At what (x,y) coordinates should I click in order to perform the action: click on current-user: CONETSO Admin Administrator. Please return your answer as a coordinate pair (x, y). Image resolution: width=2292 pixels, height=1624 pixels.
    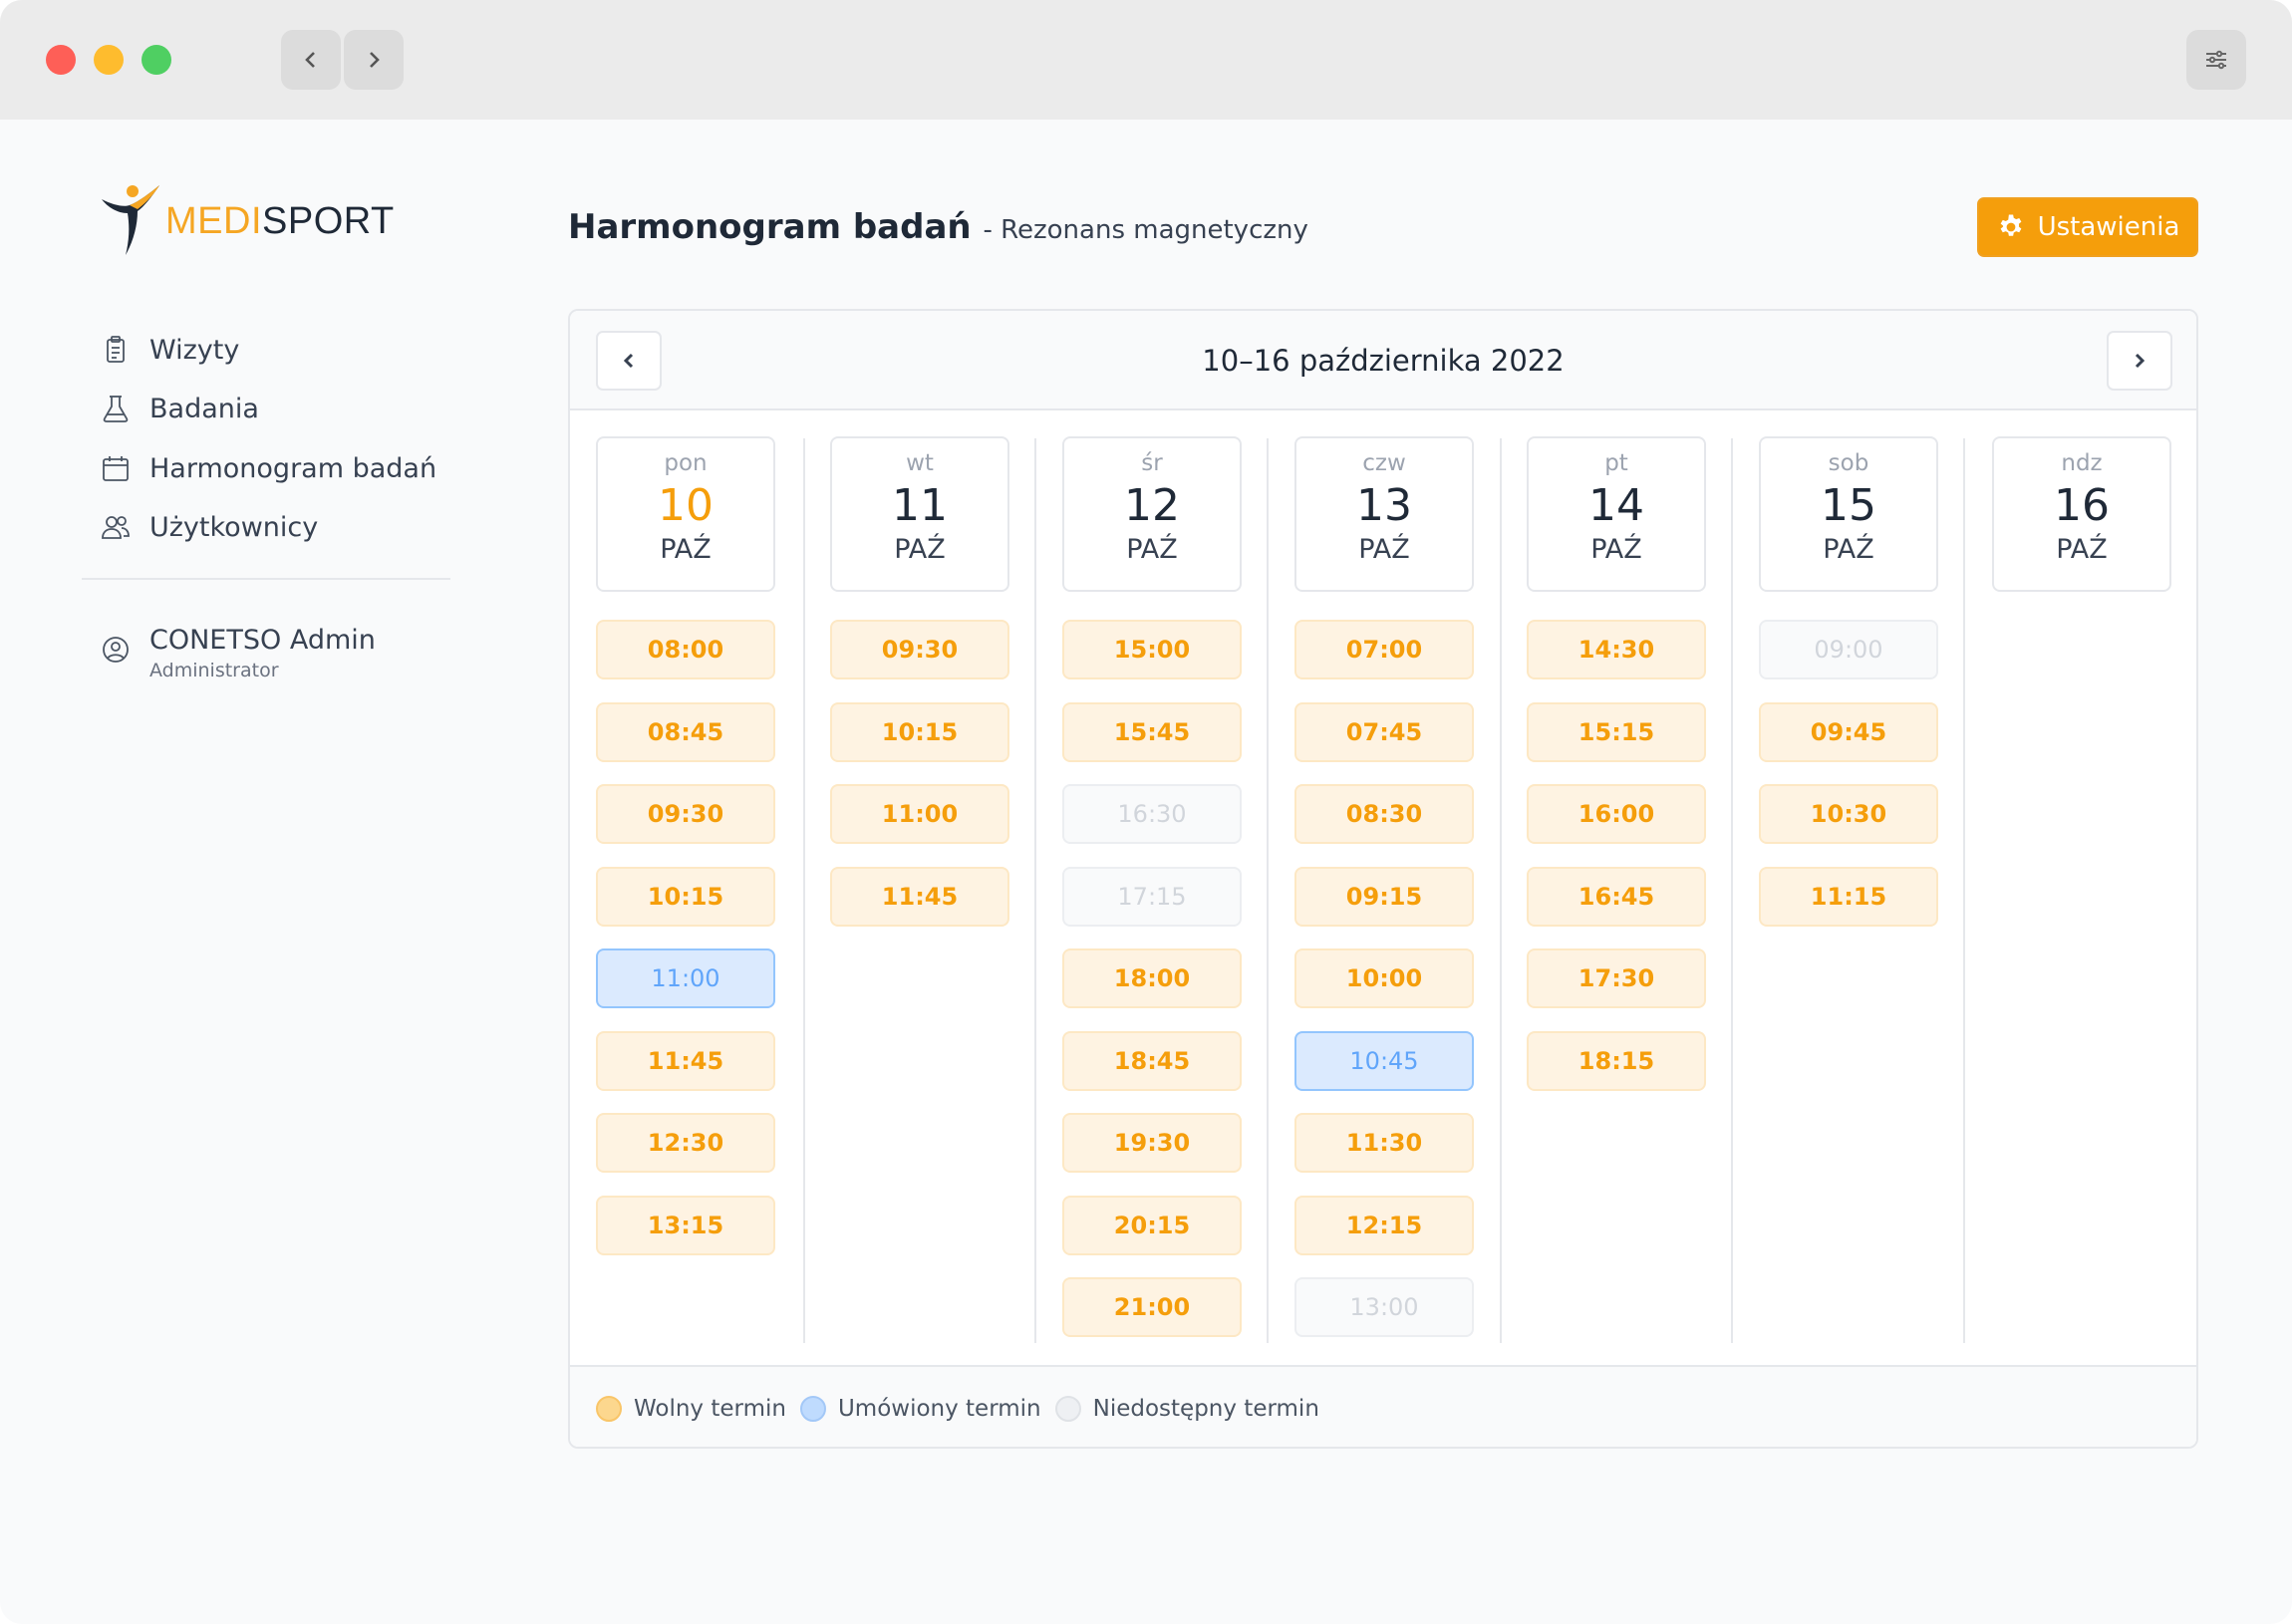
    Looking at the image, I should click on (238, 654).